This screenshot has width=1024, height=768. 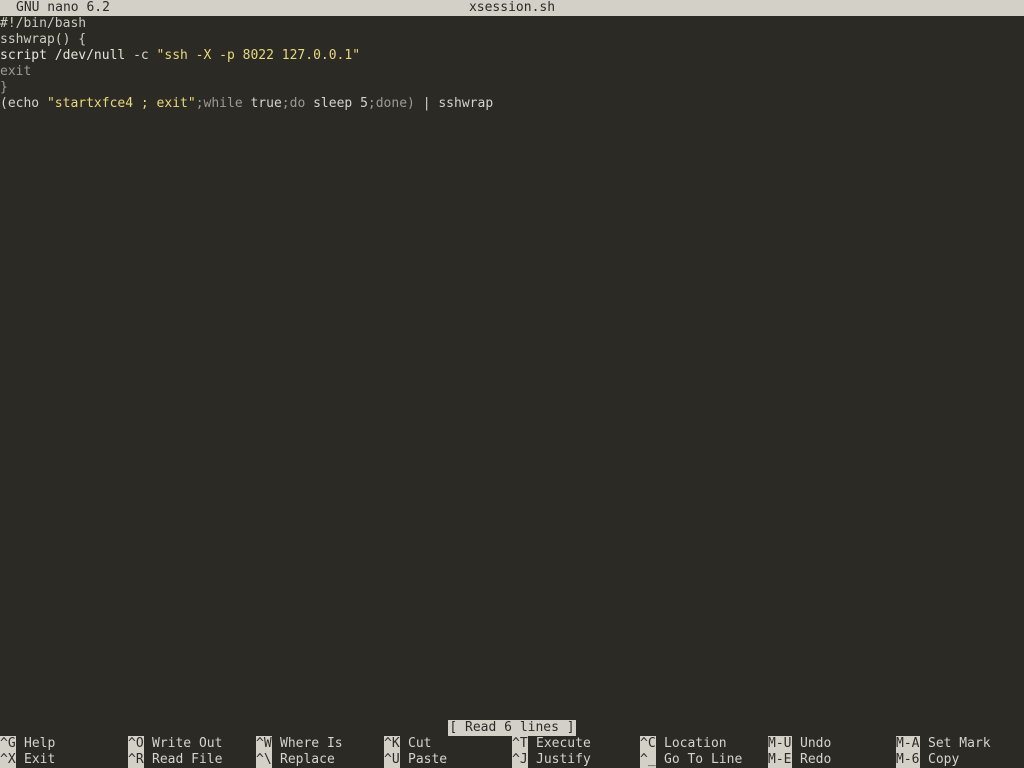 What do you see at coordinates (512, 24) in the screenshot?
I see `code-line: #!/bin/bash` at bounding box center [512, 24].